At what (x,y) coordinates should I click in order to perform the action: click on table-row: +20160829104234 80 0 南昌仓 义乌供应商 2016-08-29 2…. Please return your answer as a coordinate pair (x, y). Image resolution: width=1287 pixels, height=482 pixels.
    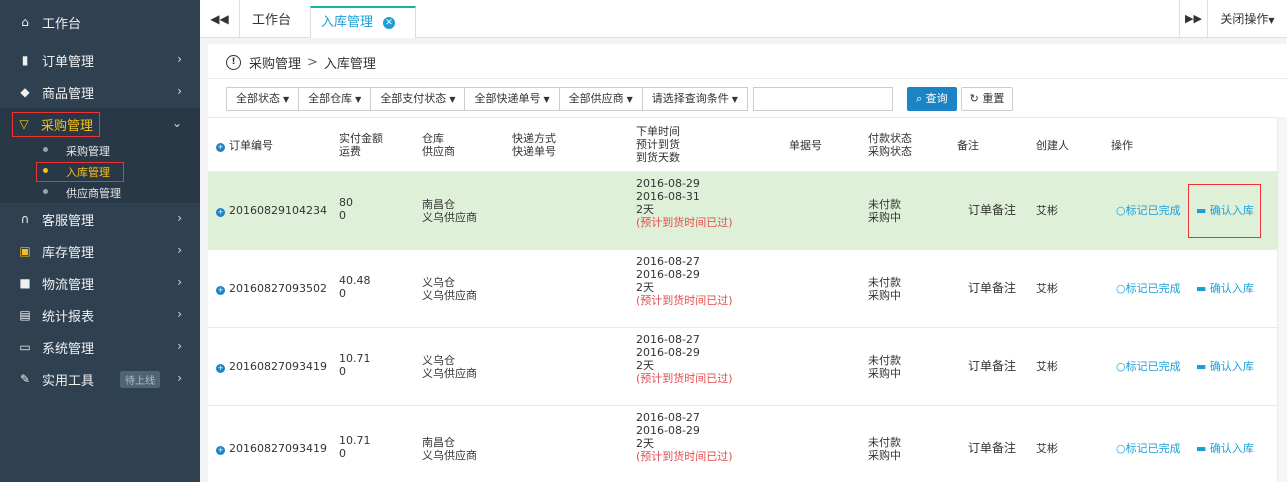
    Looking at the image, I should click on (747, 210).